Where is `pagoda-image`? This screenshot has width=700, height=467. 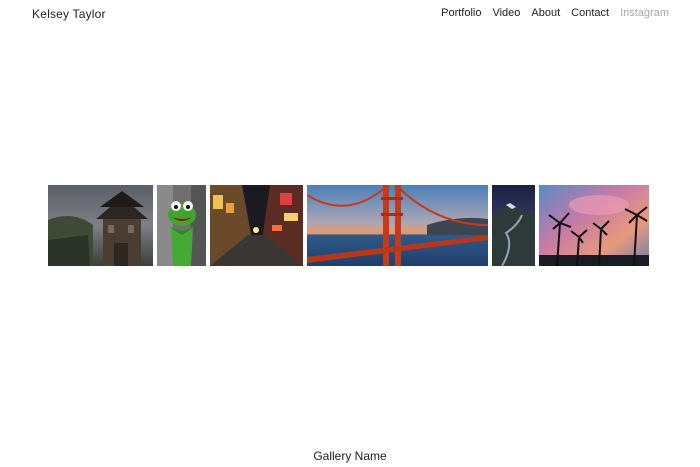 pagoda-image is located at coordinates (100, 225).